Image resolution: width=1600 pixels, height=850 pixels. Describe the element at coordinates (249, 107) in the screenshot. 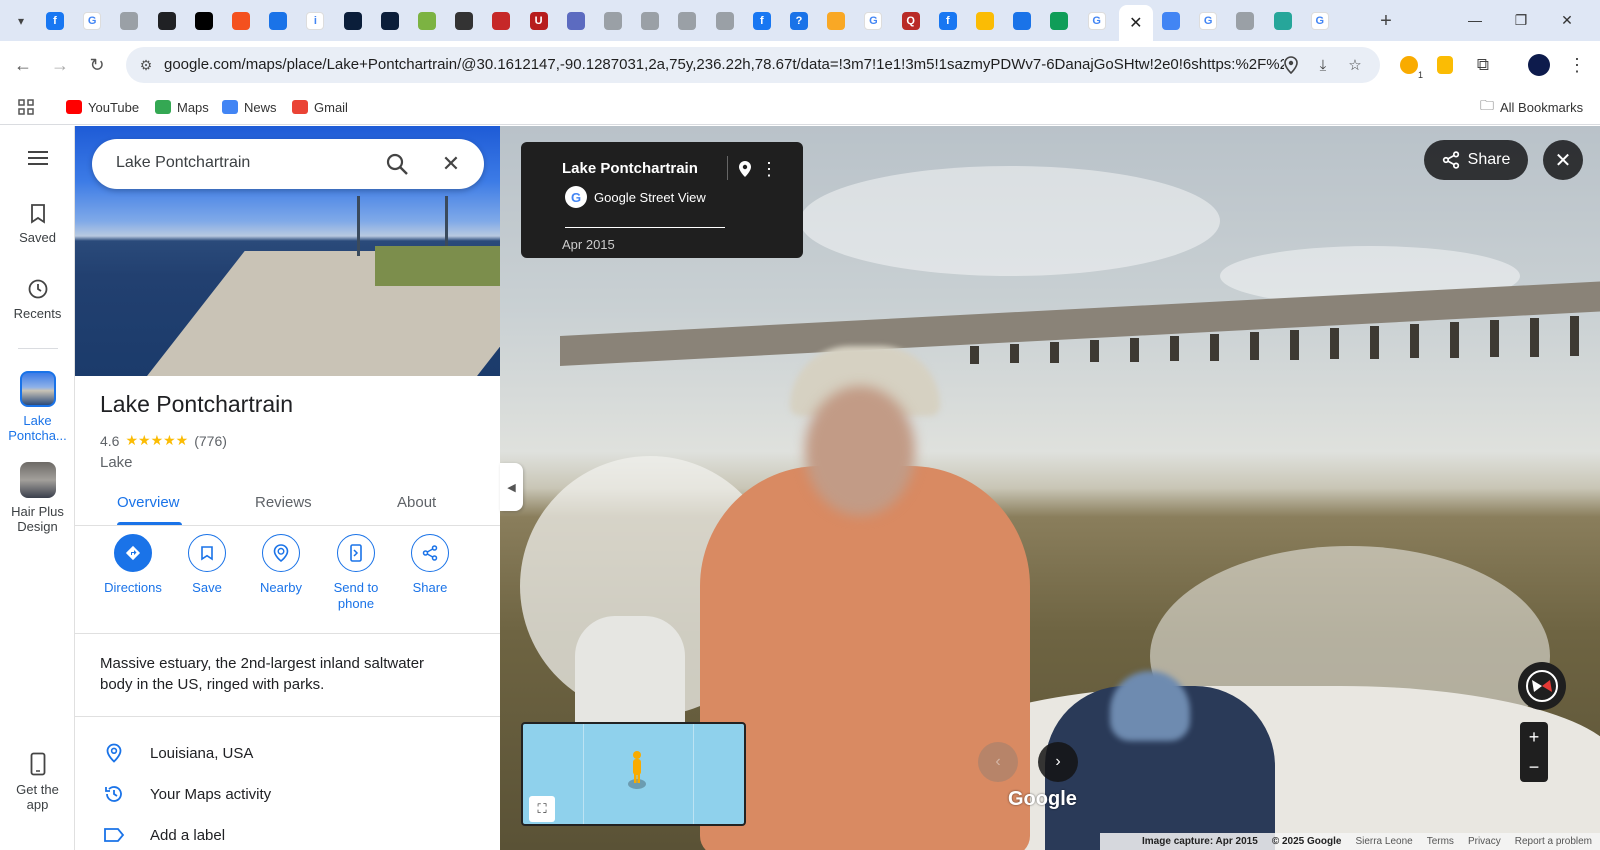

I see `bookmark-news: News` at that location.